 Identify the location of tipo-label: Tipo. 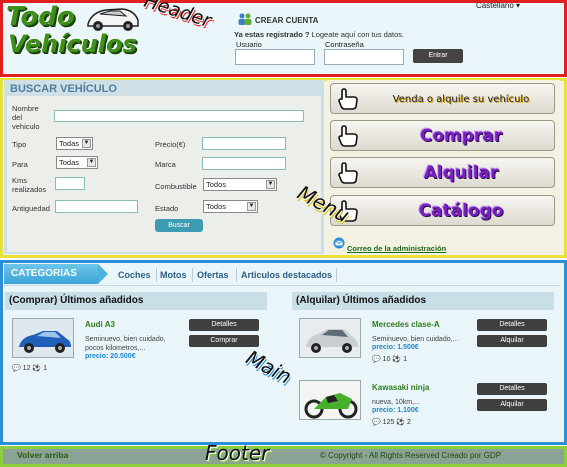
(19, 144).